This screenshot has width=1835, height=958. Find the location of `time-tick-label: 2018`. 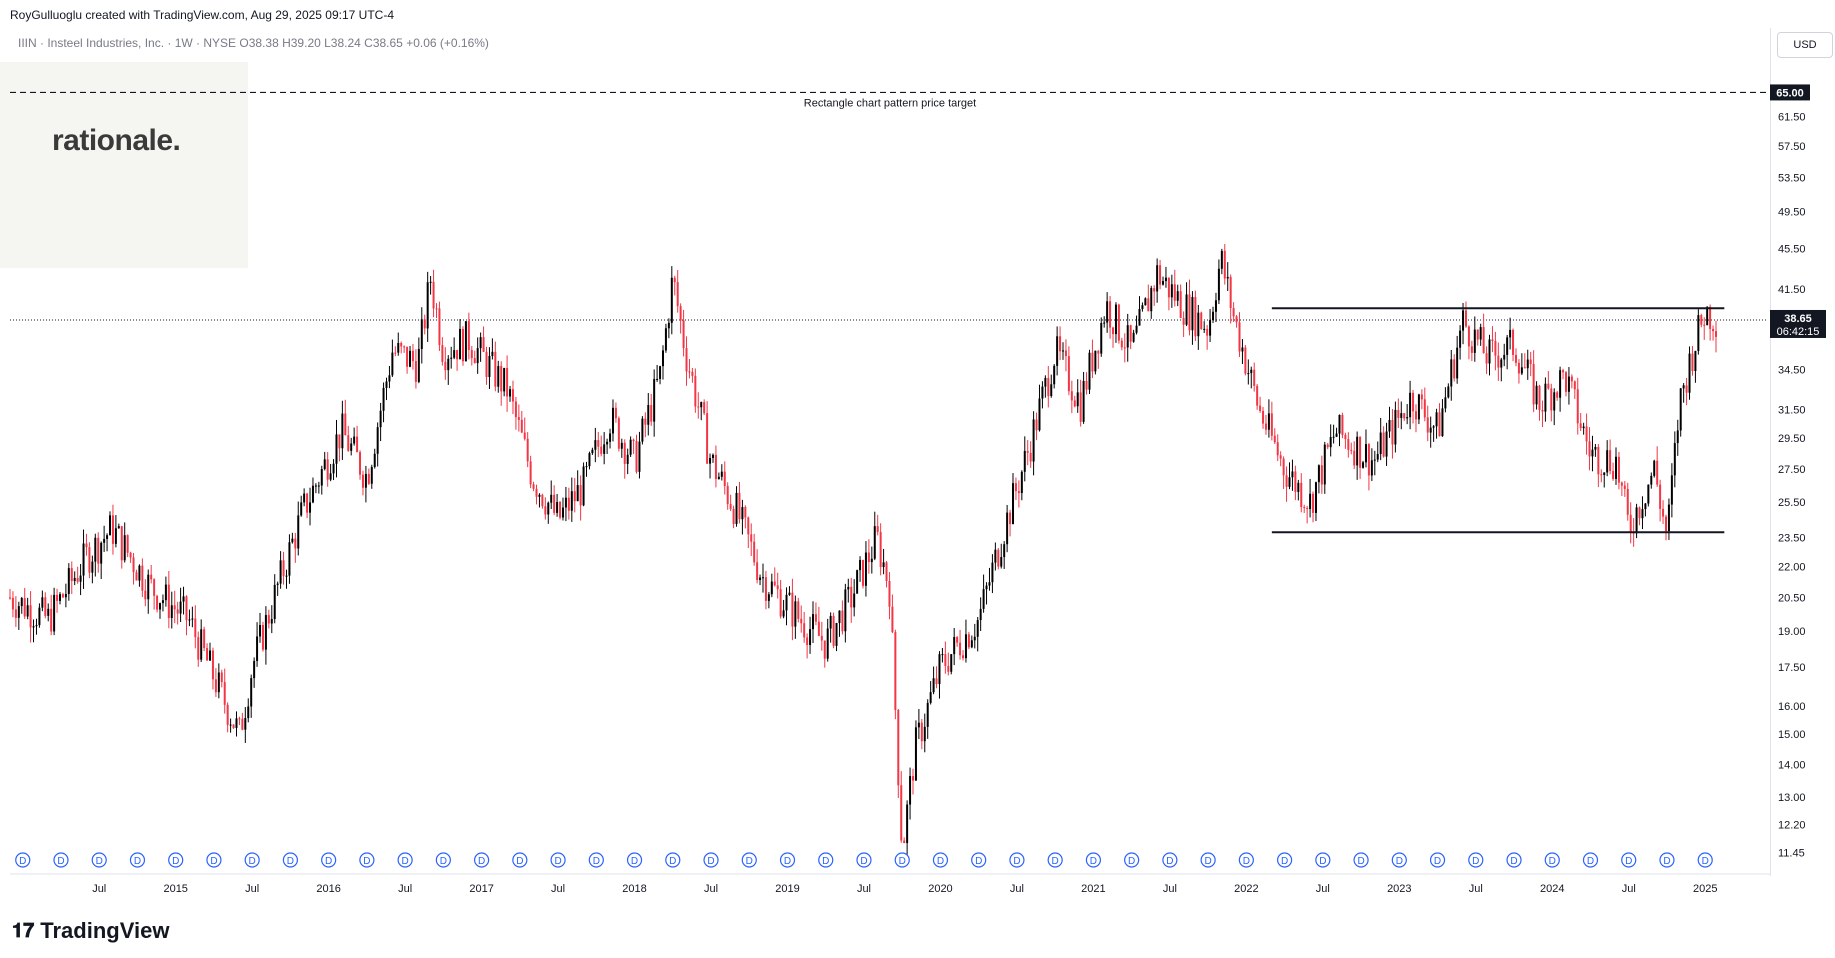

time-tick-label: 2018 is located at coordinates (634, 889).